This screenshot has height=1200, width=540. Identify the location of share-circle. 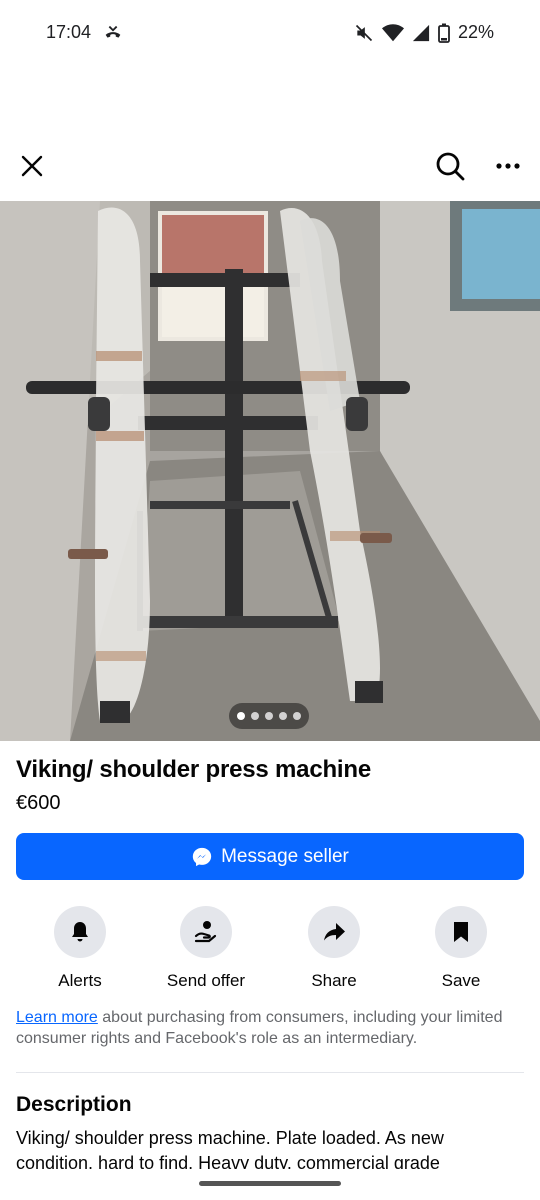
(334, 932).